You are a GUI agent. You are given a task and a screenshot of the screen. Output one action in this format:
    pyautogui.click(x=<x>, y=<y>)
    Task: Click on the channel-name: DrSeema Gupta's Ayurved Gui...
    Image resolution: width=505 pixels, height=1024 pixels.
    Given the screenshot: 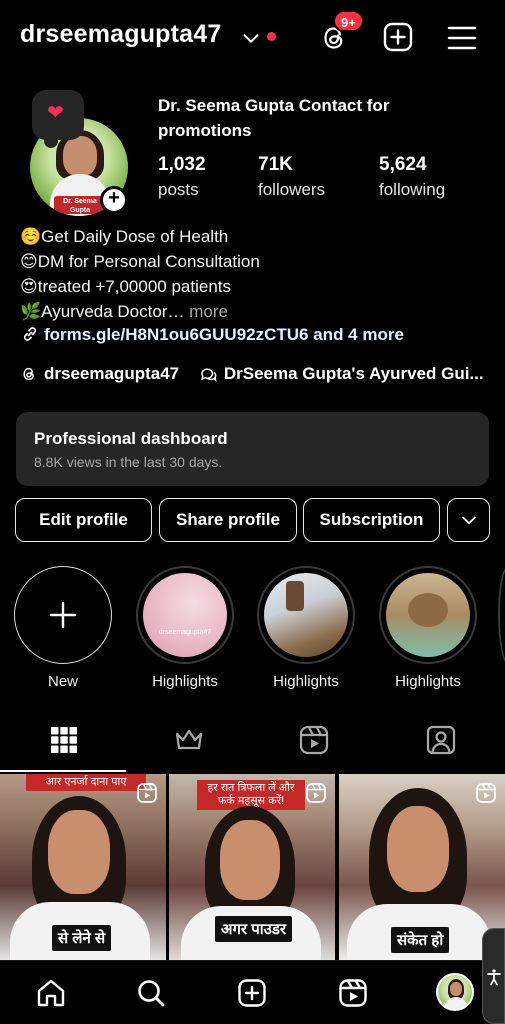 What is the action you would take?
    pyautogui.click(x=353, y=373)
    